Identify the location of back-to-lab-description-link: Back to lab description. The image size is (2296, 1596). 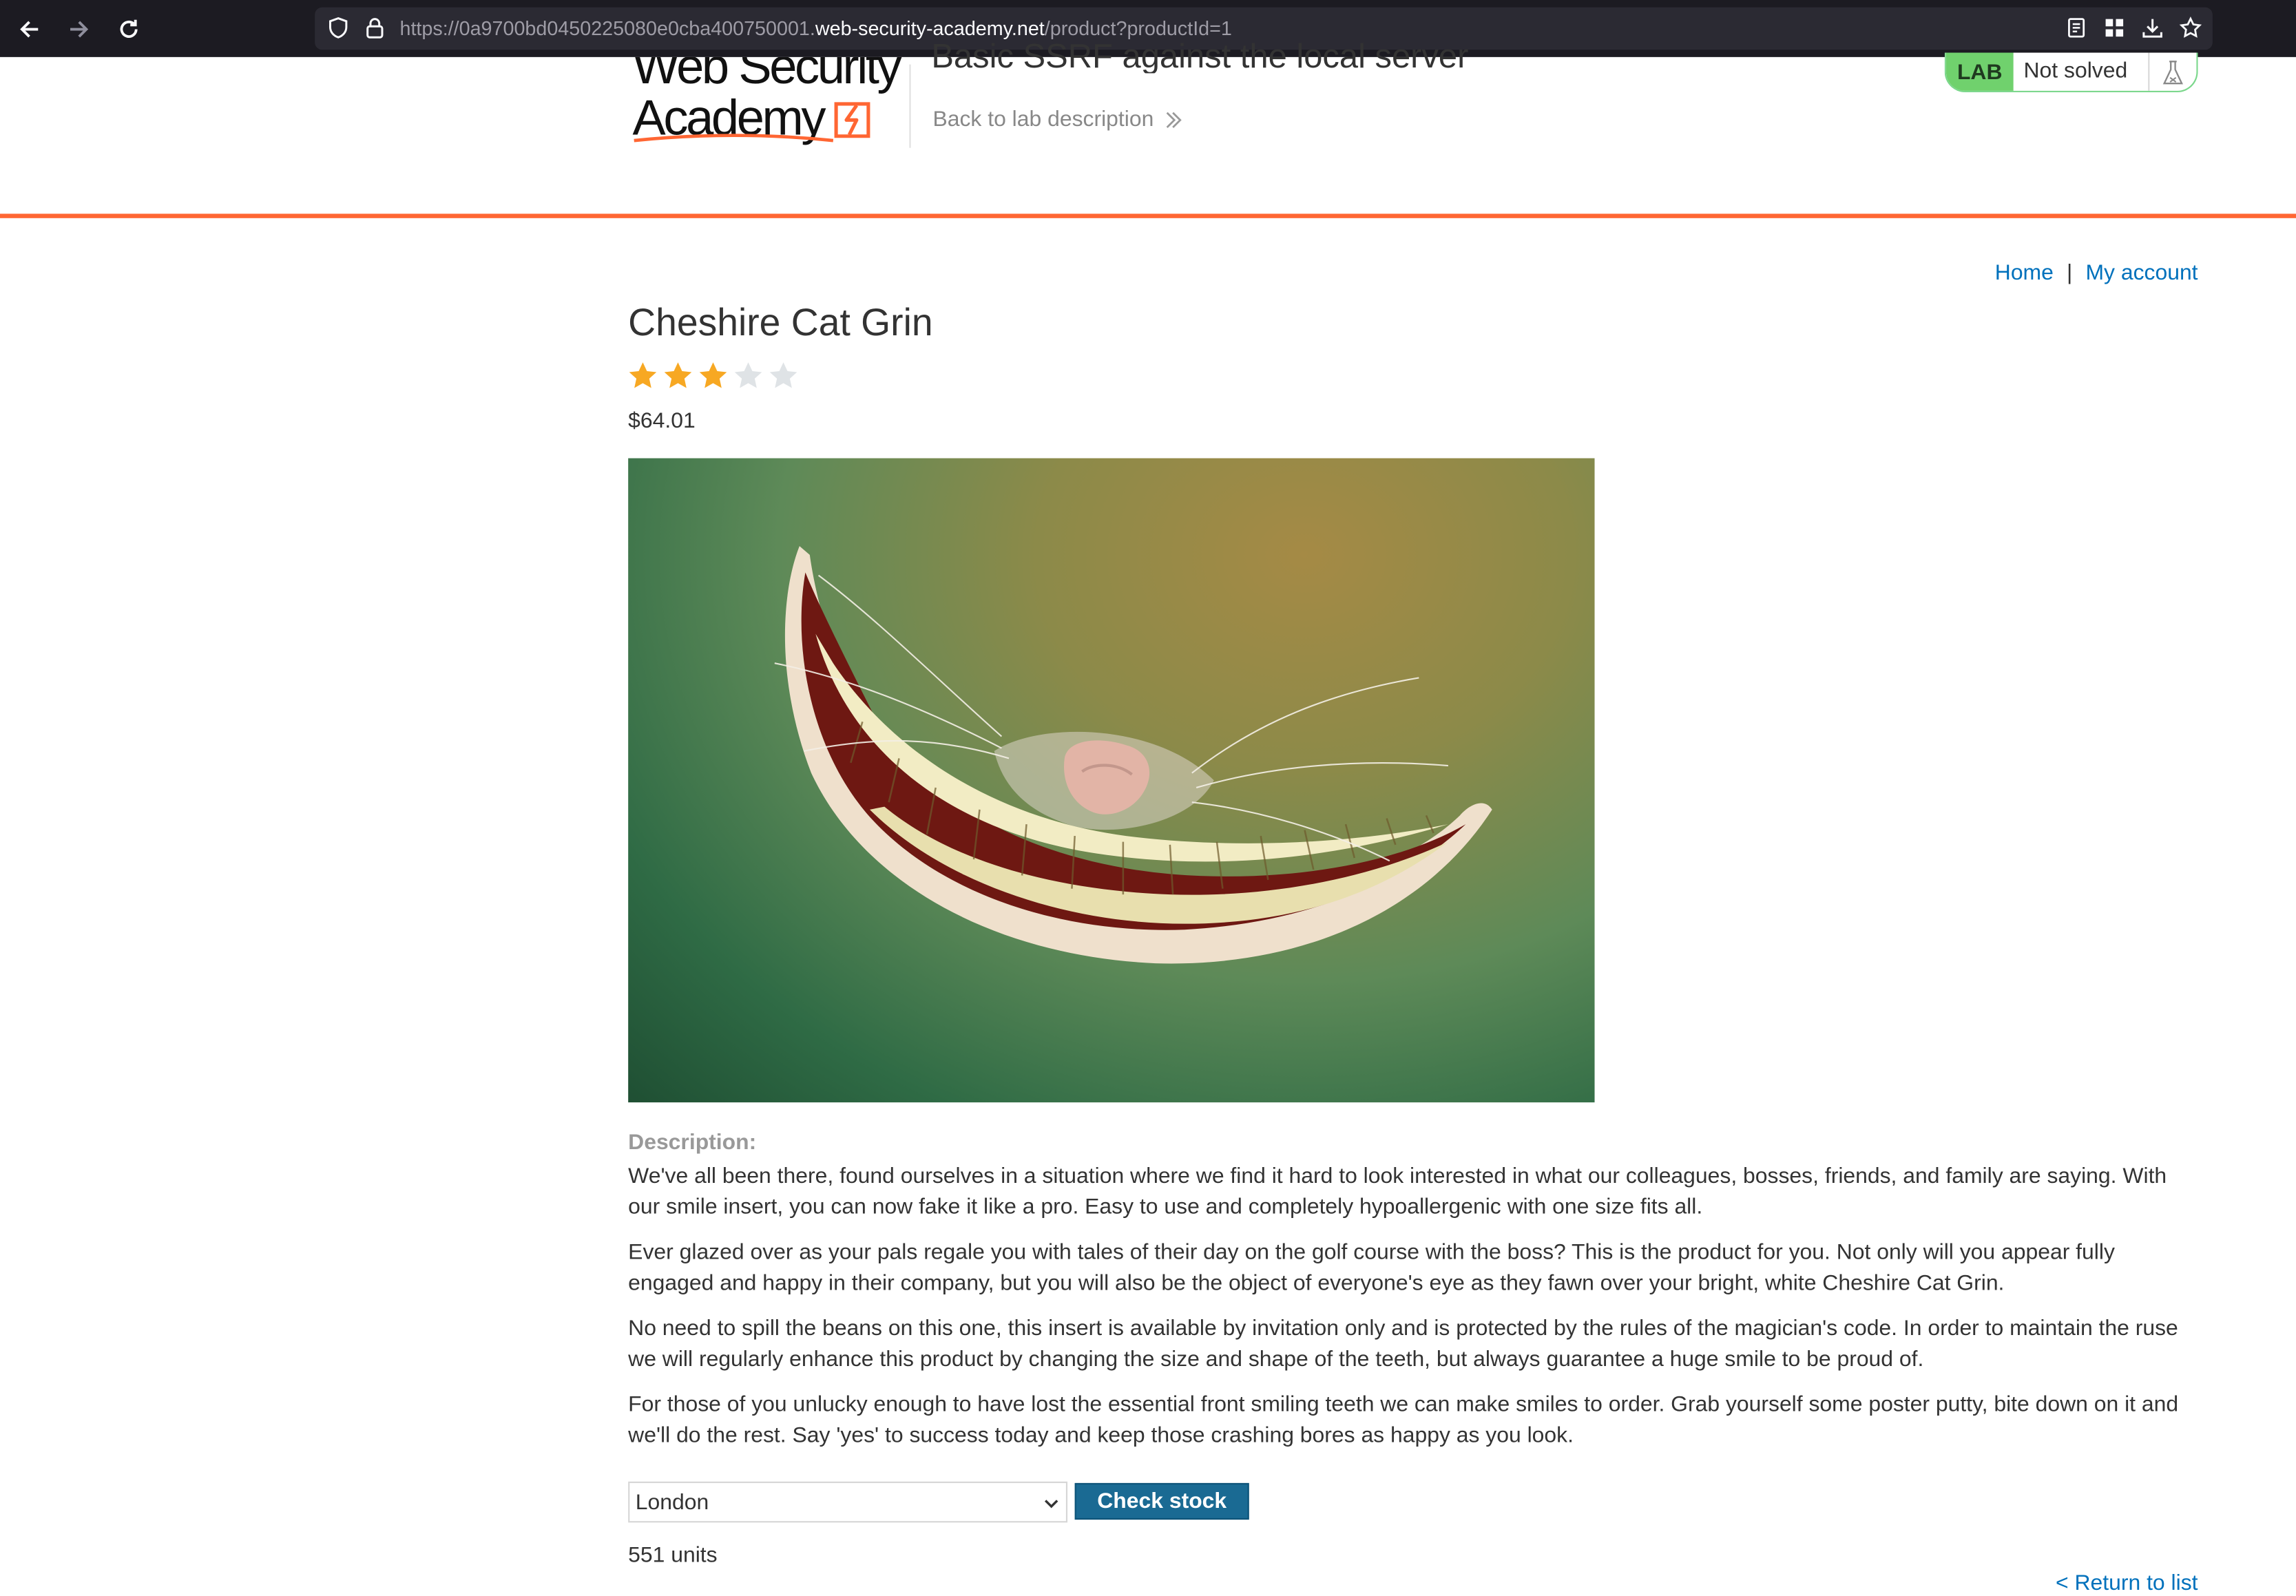
(1043, 119).